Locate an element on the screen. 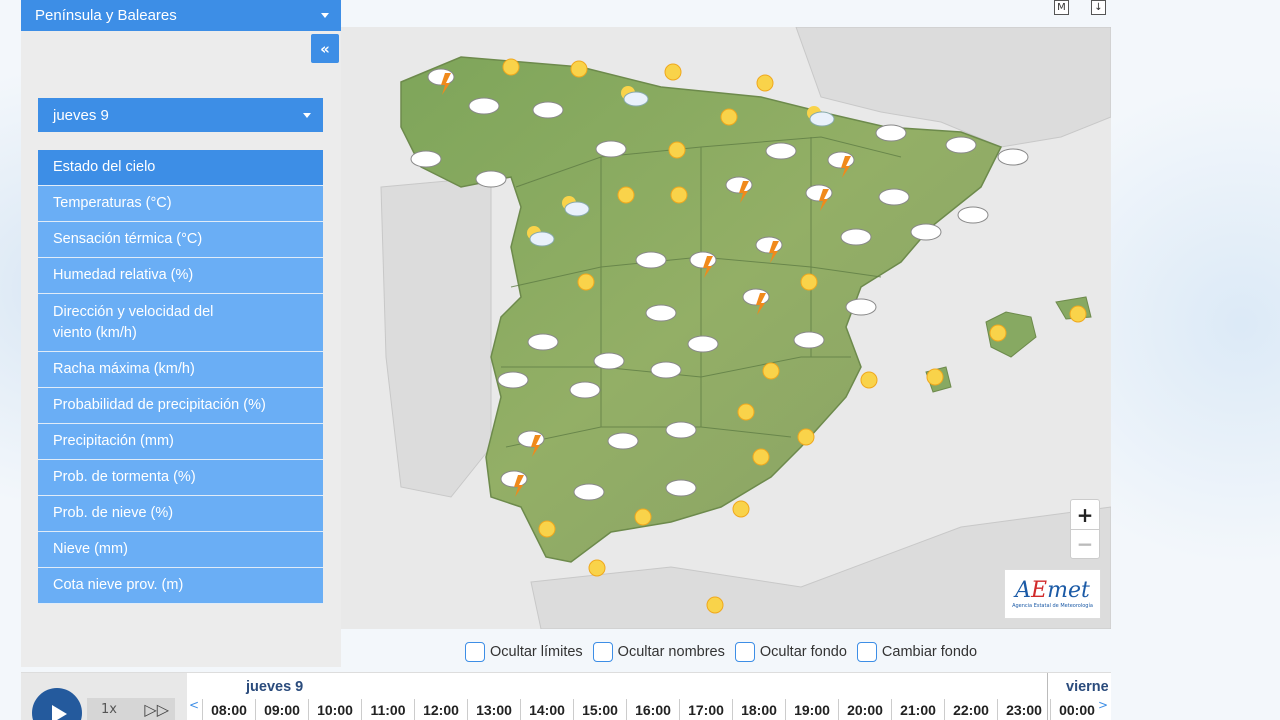  menu-item-sensacion-termica: Sensación térmica (°C) is located at coordinates (180, 240).